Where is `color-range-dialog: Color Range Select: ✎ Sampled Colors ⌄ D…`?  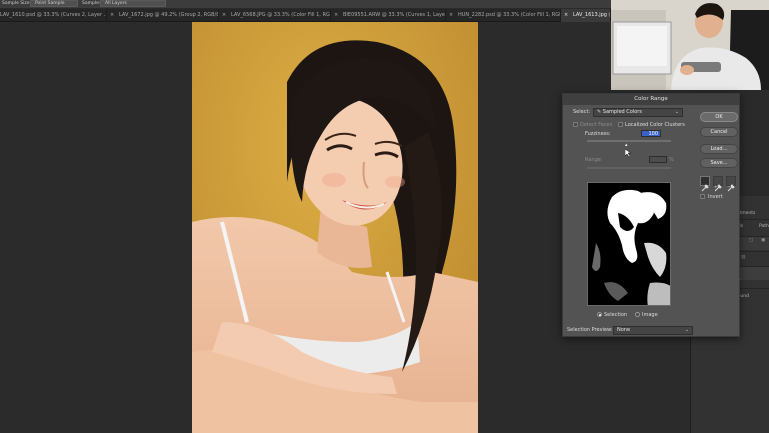
color-range-dialog: Color Range Select: ✎ Sampled Colors ⌄ D… is located at coordinates (651, 215).